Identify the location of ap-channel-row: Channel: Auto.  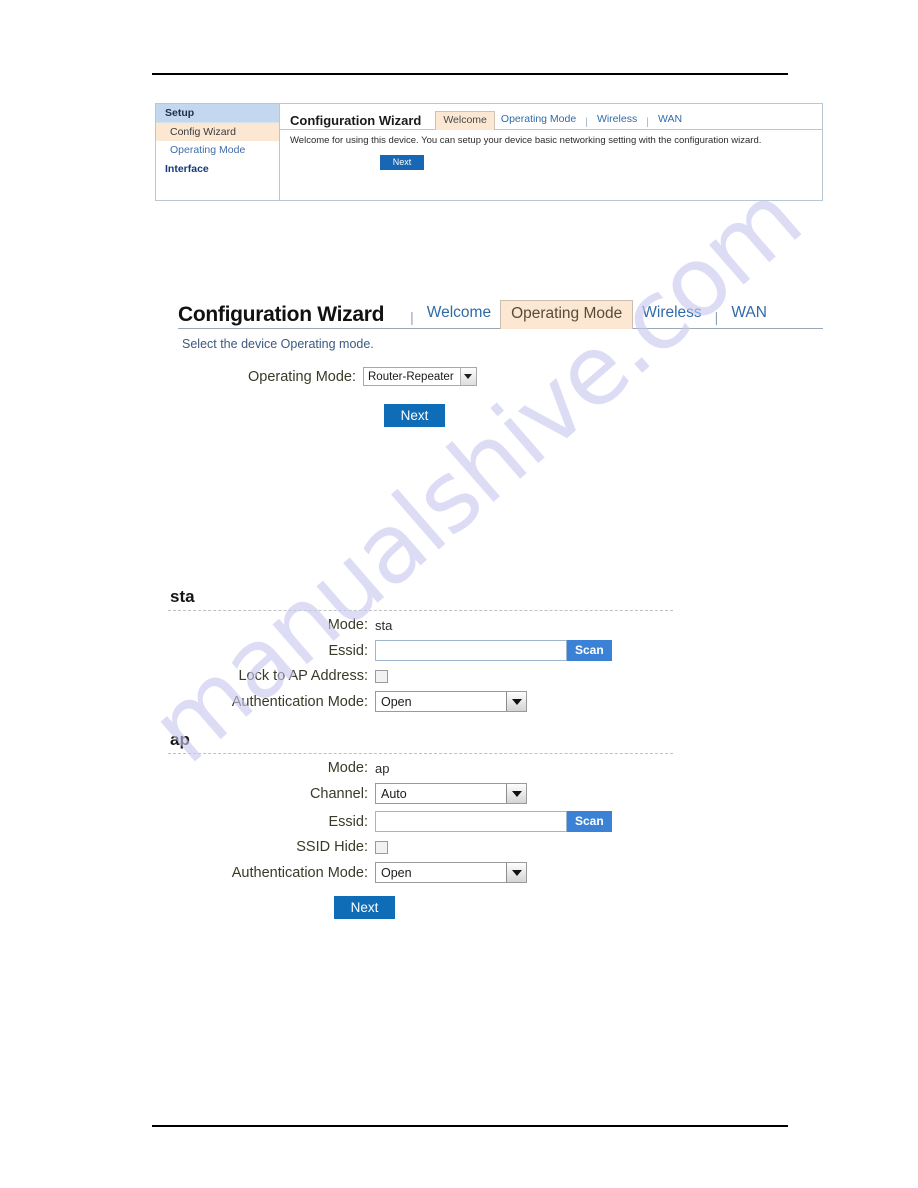
(433, 793).